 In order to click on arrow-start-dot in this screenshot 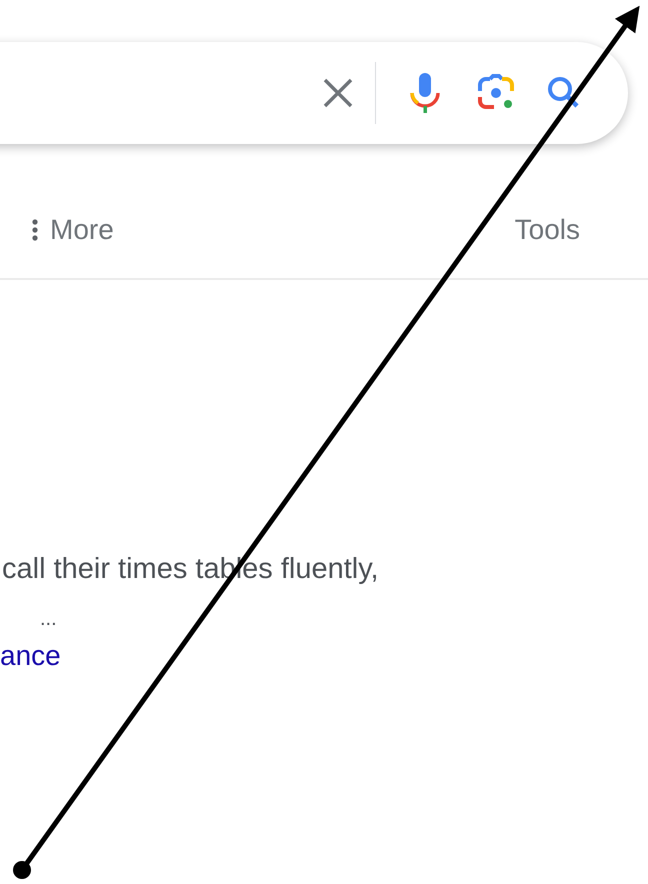, I will do `click(22, 870)`.